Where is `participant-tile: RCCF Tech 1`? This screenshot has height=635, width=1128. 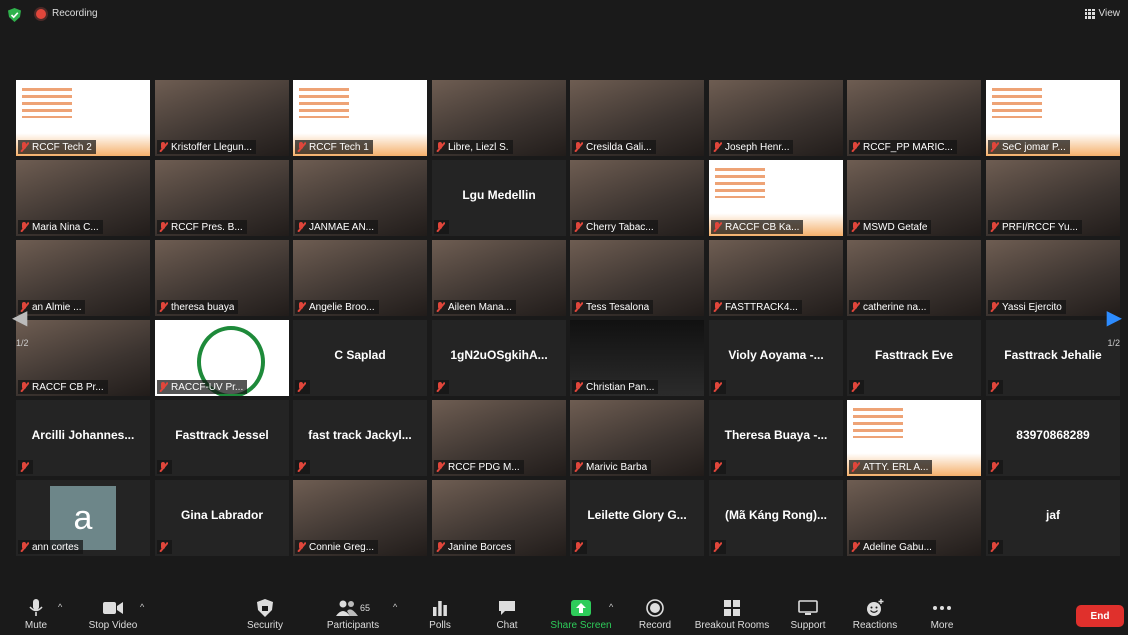
participant-tile: RCCF Tech 1 is located at coordinates (360, 118).